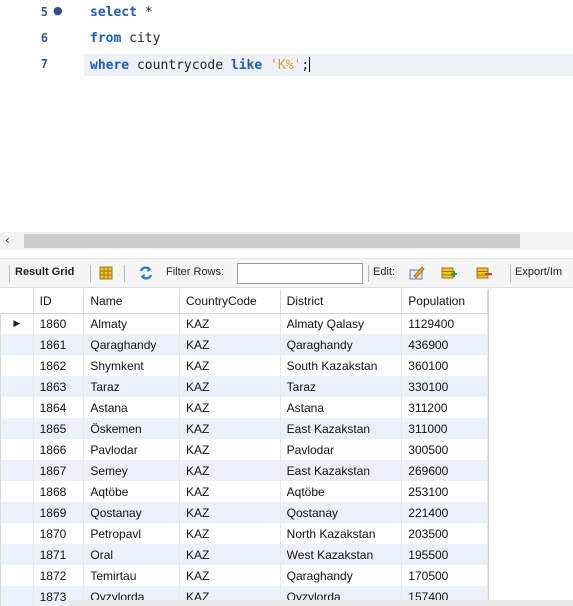  Describe the element at coordinates (230, 301) in the screenshot. I see `column-header-countrycode: CountryCode` at that location.